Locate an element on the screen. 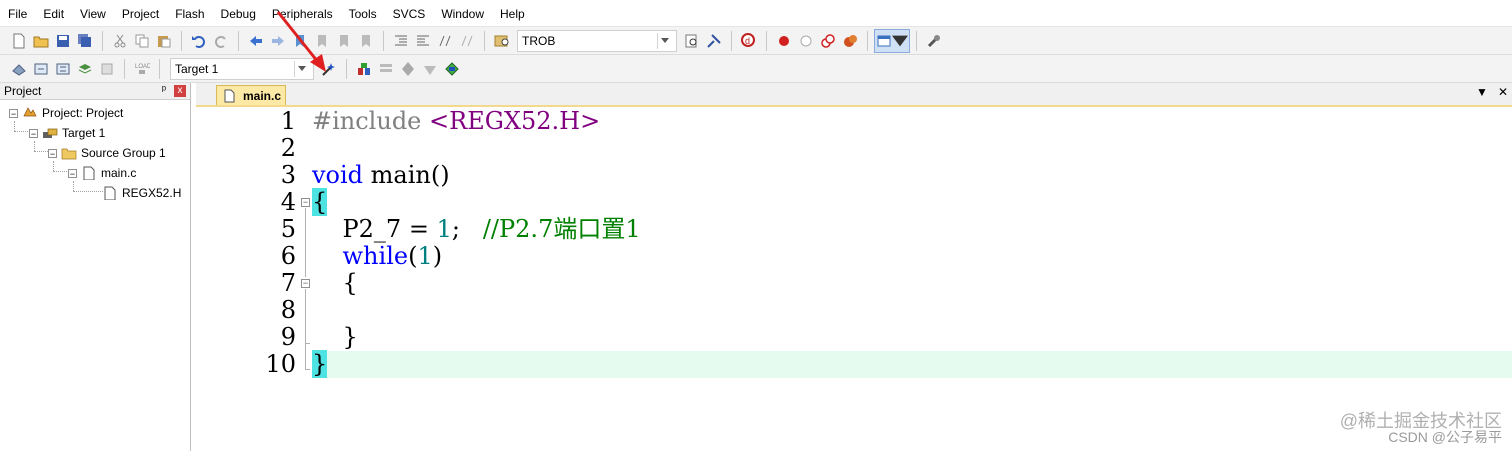  number-token: 1 is located at coordinates (444, 229).